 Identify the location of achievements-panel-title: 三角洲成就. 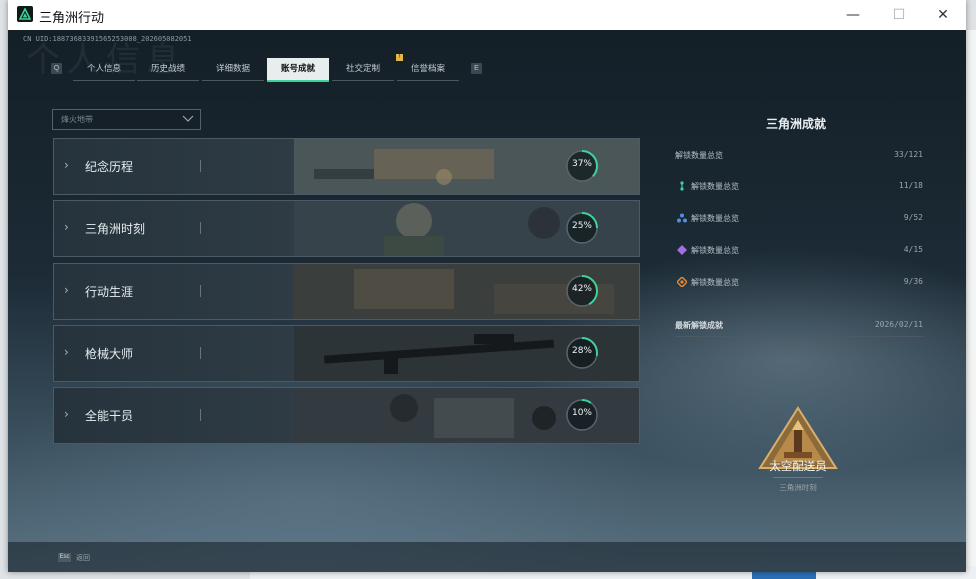
(796, 124).